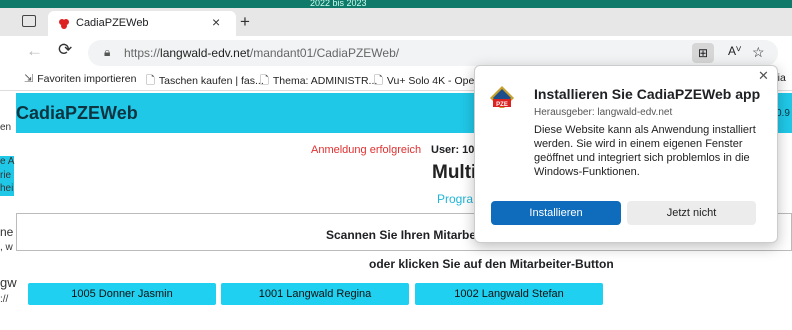 This screenshot has height=330, width=792. Describe the element at coordinates (455, 199) in the screenshot. I see `program-link: Progra` at that location.